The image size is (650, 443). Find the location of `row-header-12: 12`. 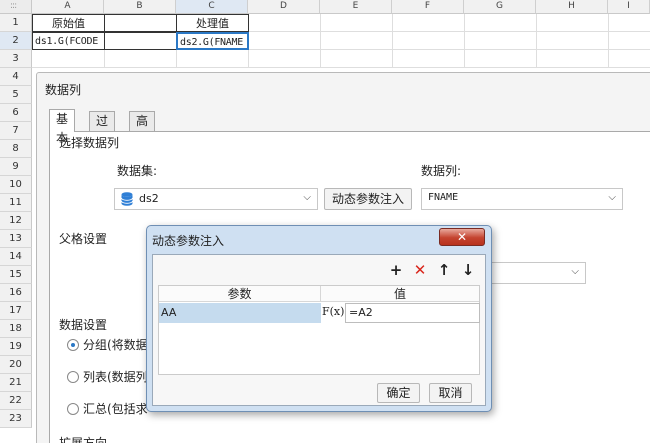

row-header-12: 12 is located at coordinates (16, 221).